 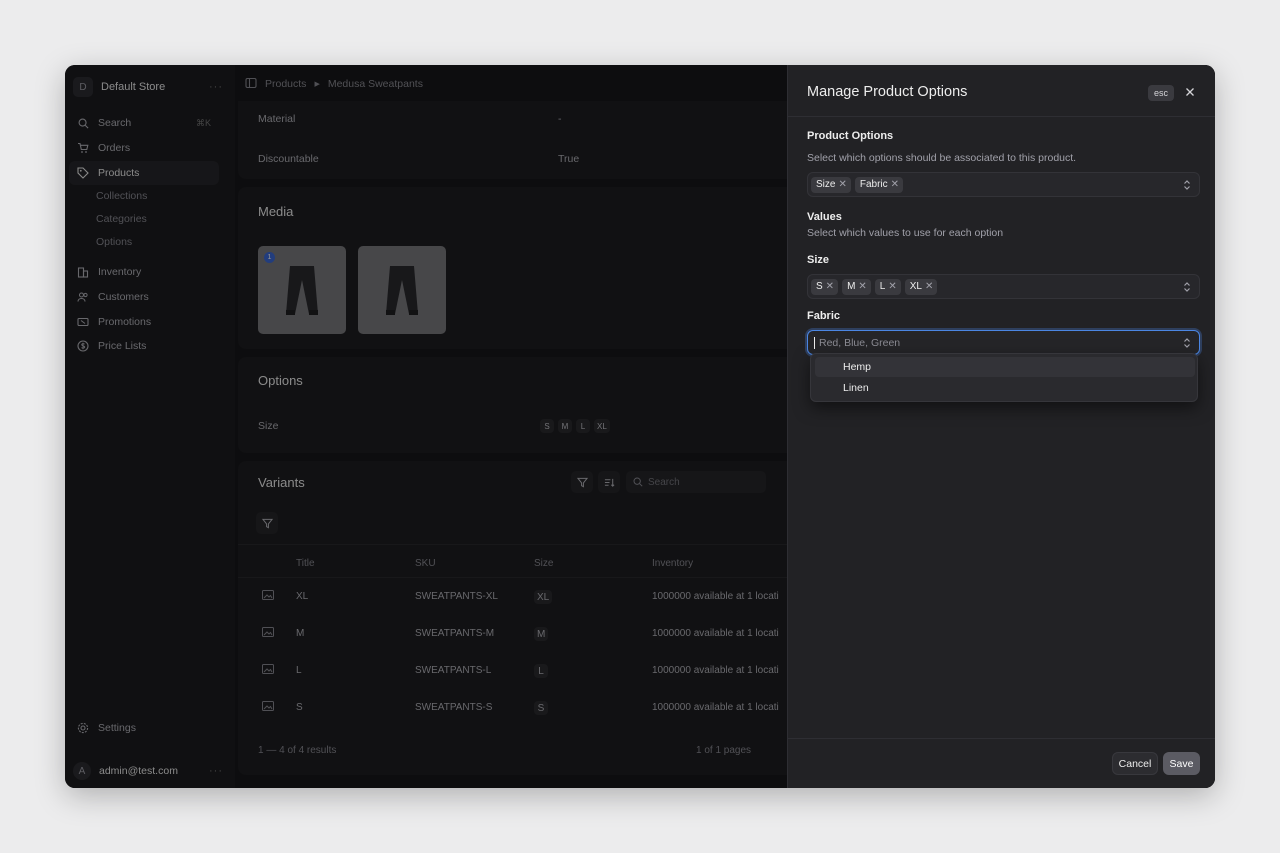 What do you see at coordinates (83, 173) in the screenshot?
I see `tag-icon` at bounding box center [83, 173].